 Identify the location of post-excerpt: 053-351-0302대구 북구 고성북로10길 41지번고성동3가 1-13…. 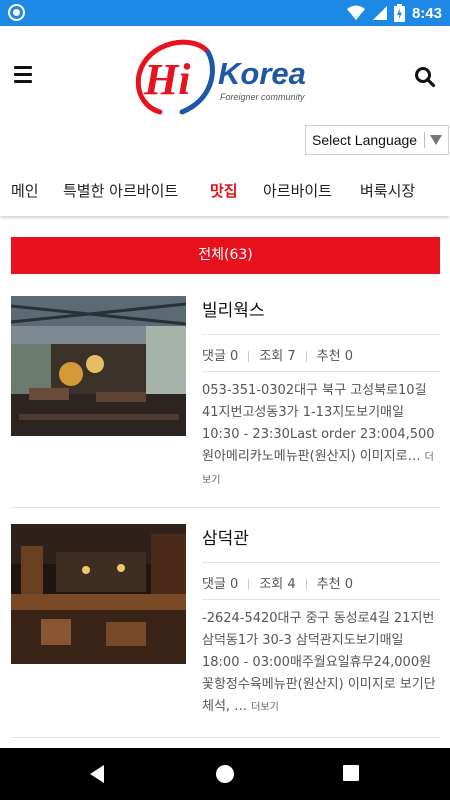
(321, 436).